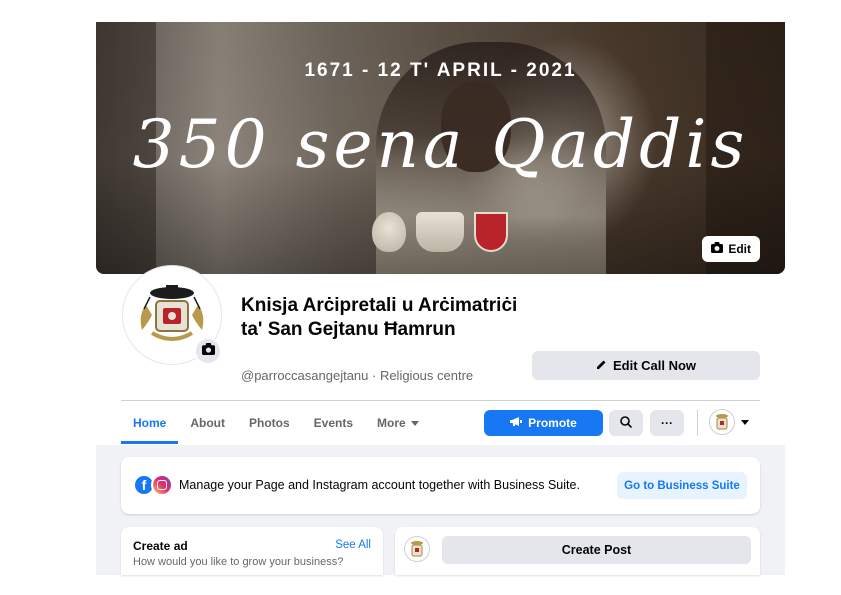 The height and width of the screenshot is (595, 841). I want to click on create-post-button: Create Post, so click(596, 550).